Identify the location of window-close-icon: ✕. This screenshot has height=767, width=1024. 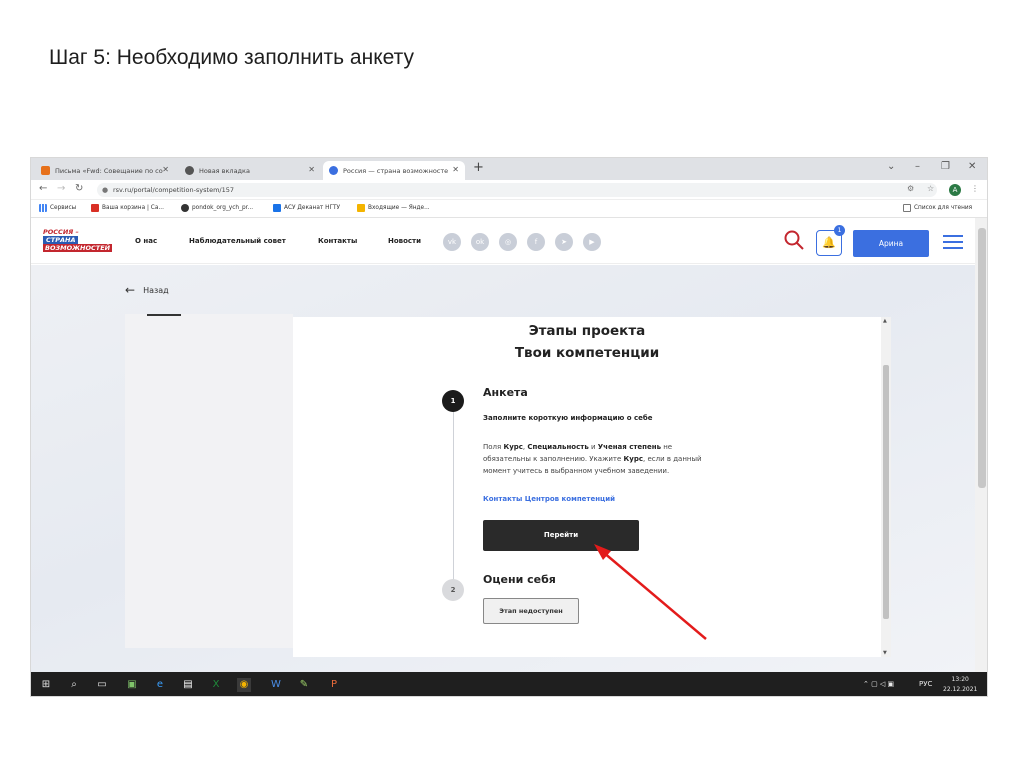
(972, 166).